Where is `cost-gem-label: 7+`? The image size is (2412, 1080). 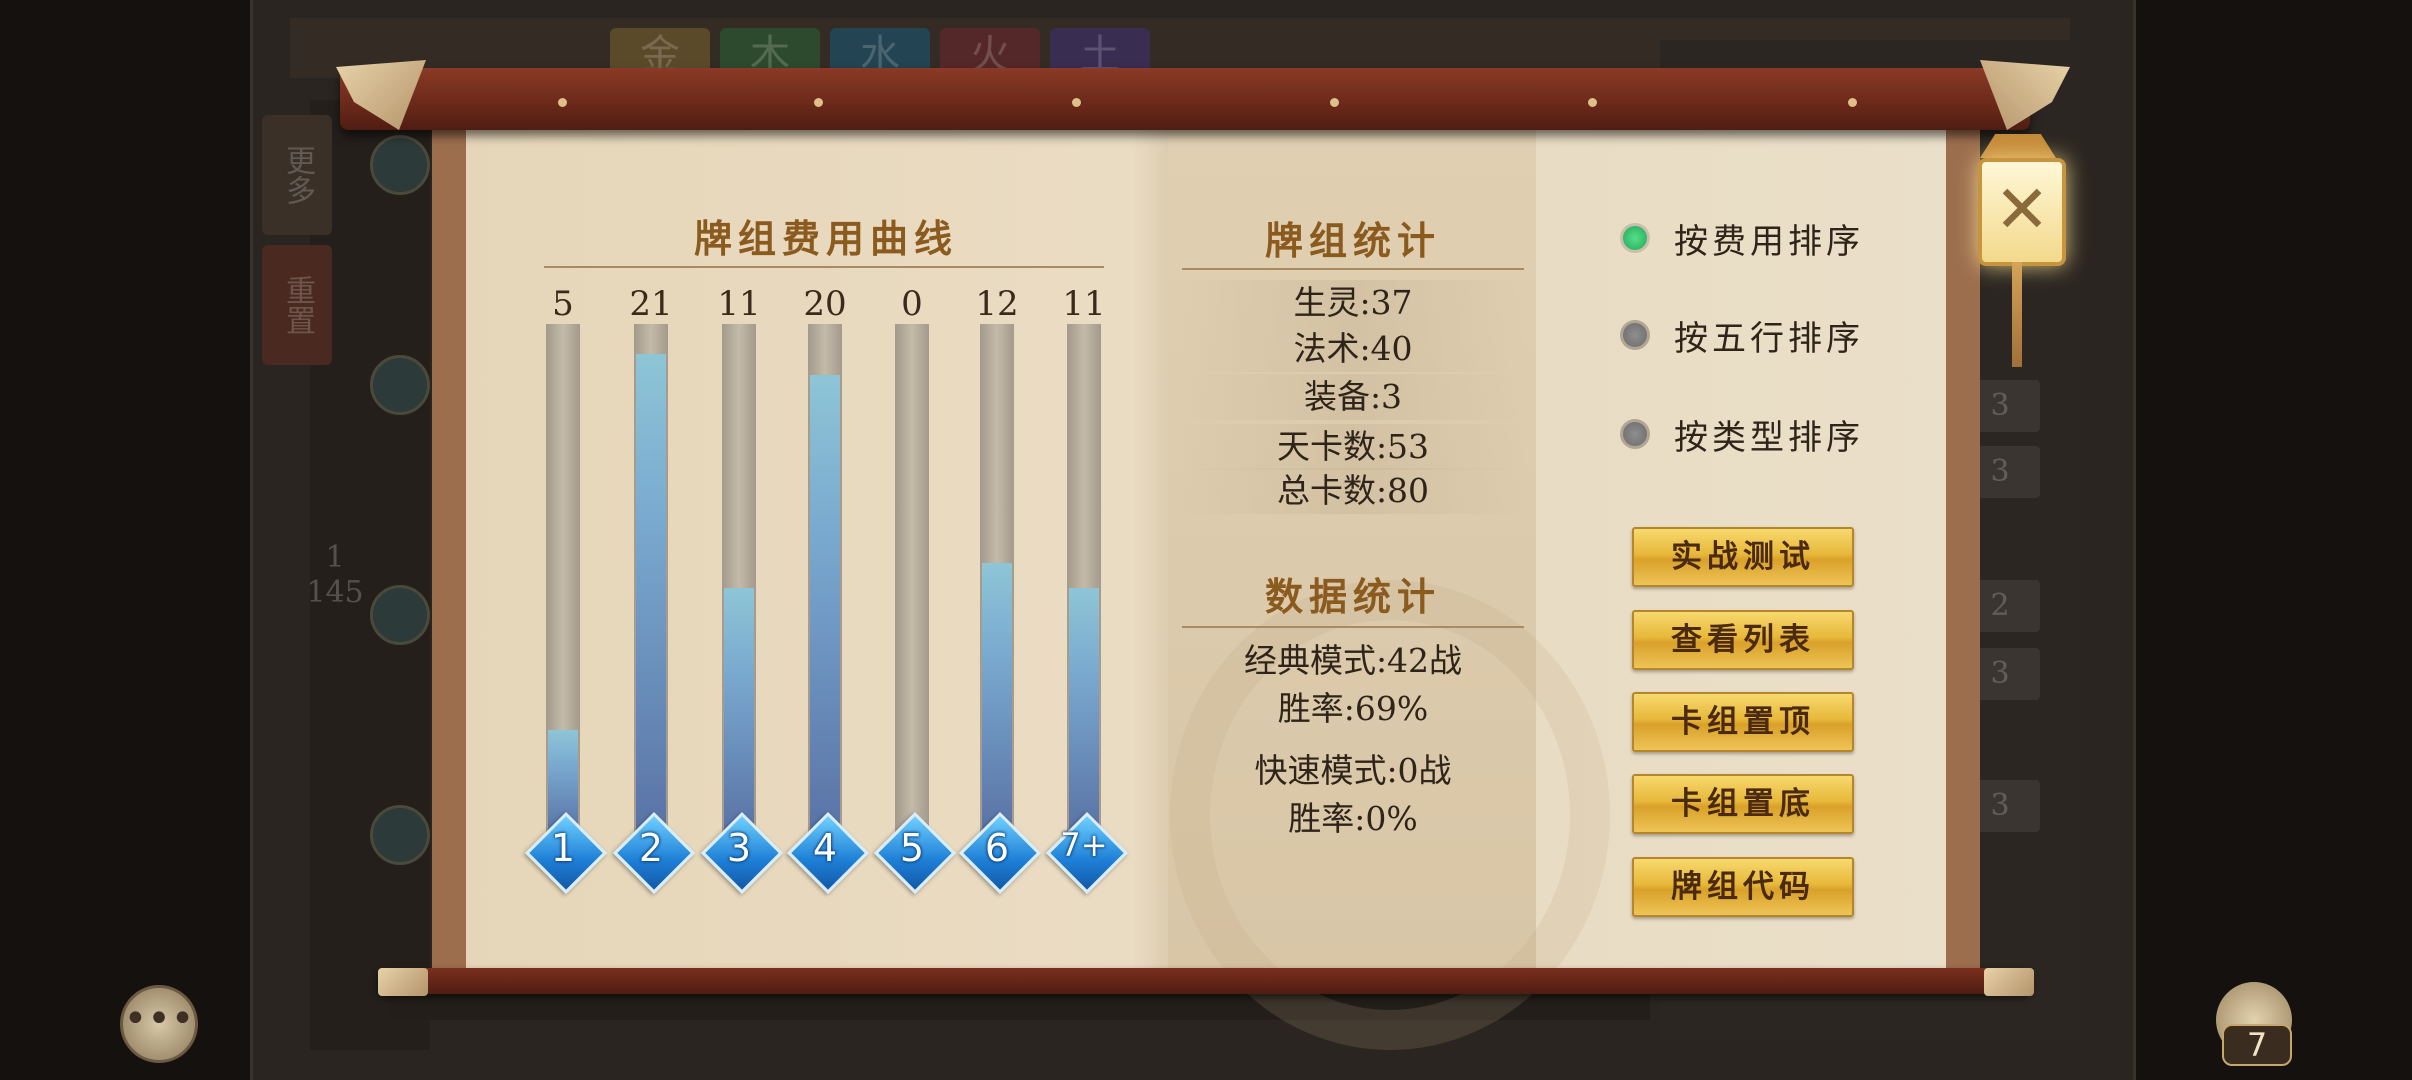 cost-gem-label: 7+ is located at coordinates (1084, 845).